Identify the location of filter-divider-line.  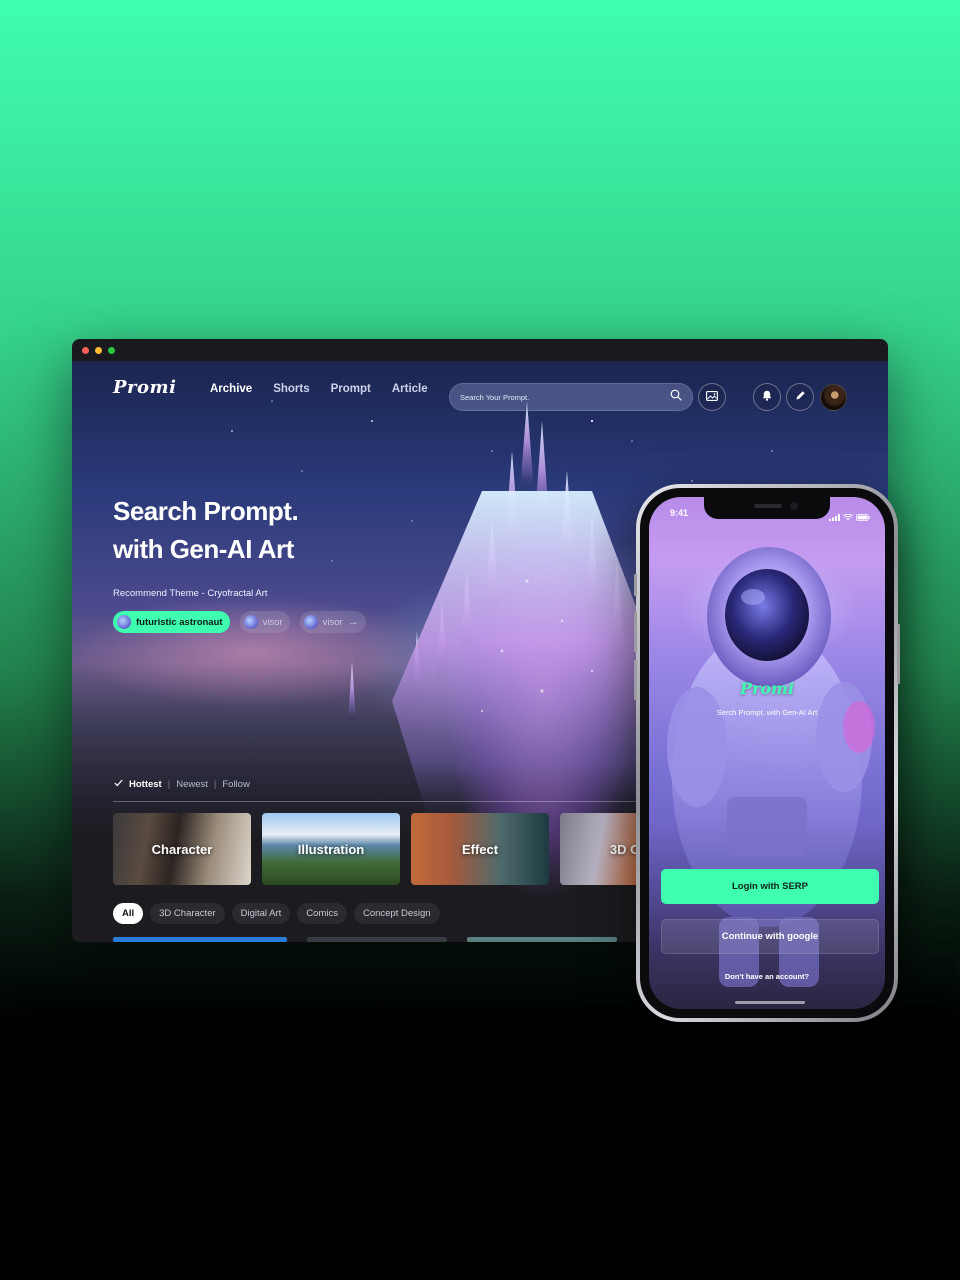
(383, 801).